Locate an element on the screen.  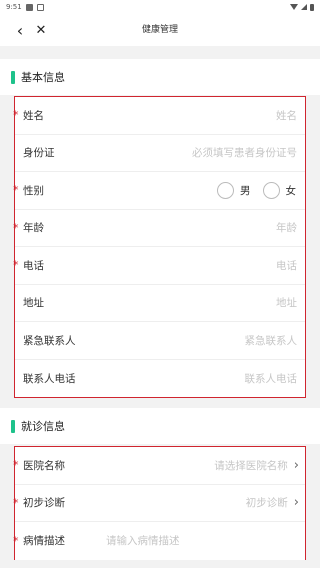
back-button: ‹ is located at coordinates (20, 30).